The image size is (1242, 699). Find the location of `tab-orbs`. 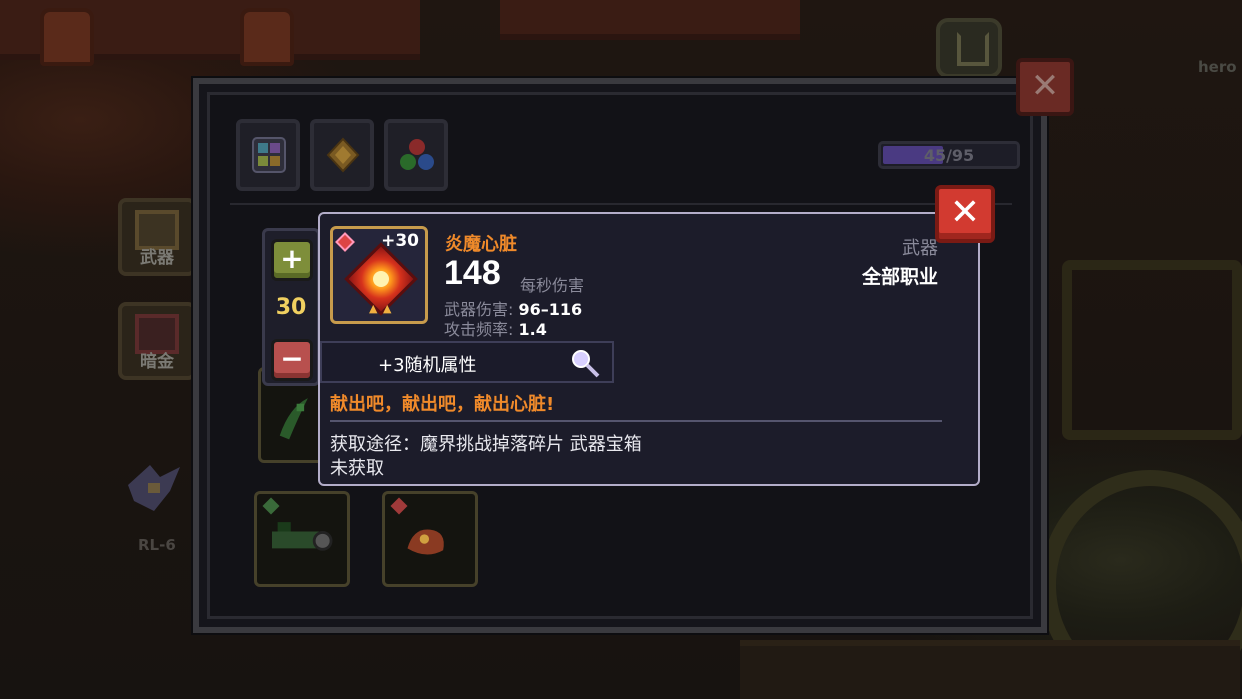

tab-orbs is located at coordinates (416, 155).